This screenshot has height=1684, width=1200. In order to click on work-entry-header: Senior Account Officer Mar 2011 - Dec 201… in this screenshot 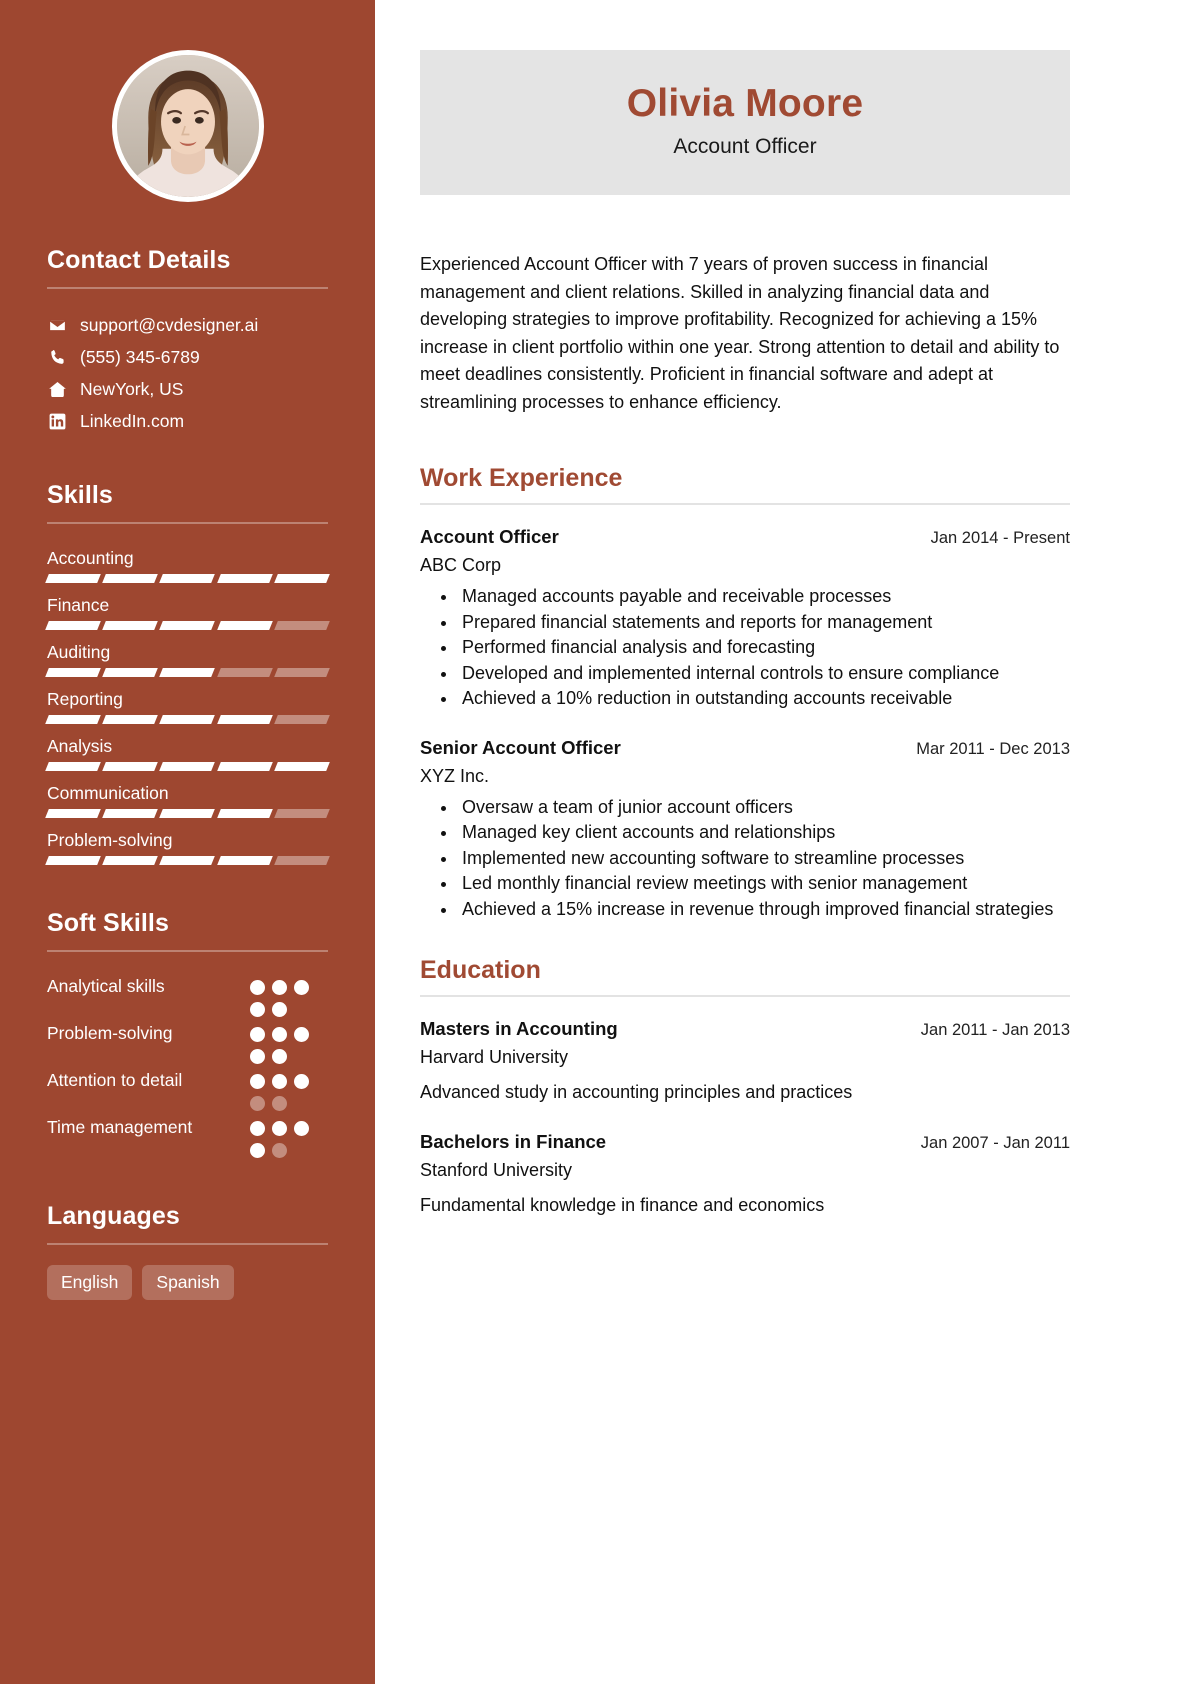, I will do `click(745, 748)`.